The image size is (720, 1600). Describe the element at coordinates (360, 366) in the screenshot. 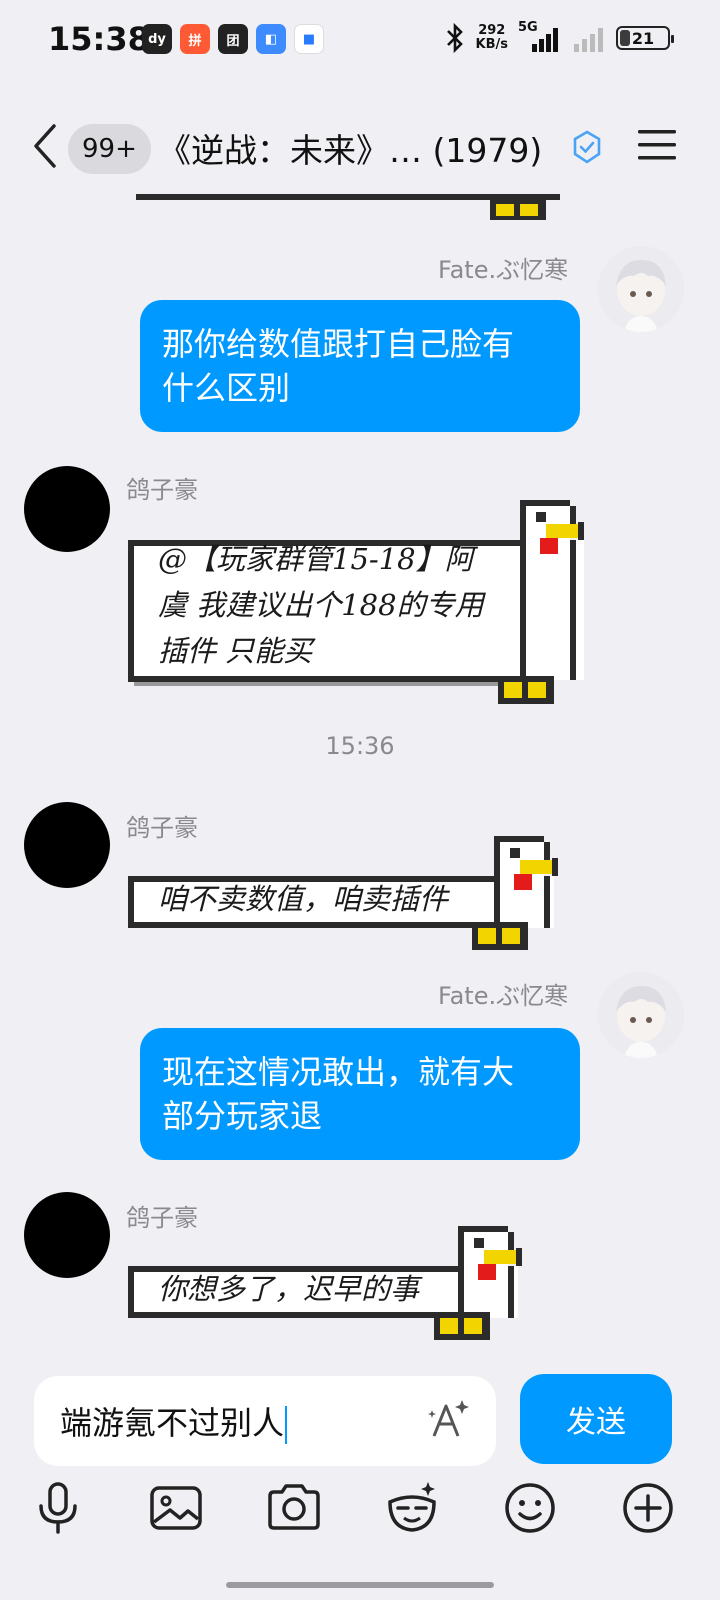

I see `message-bubble: 那你给数值跟打自己脸有 什么区别` at that location.